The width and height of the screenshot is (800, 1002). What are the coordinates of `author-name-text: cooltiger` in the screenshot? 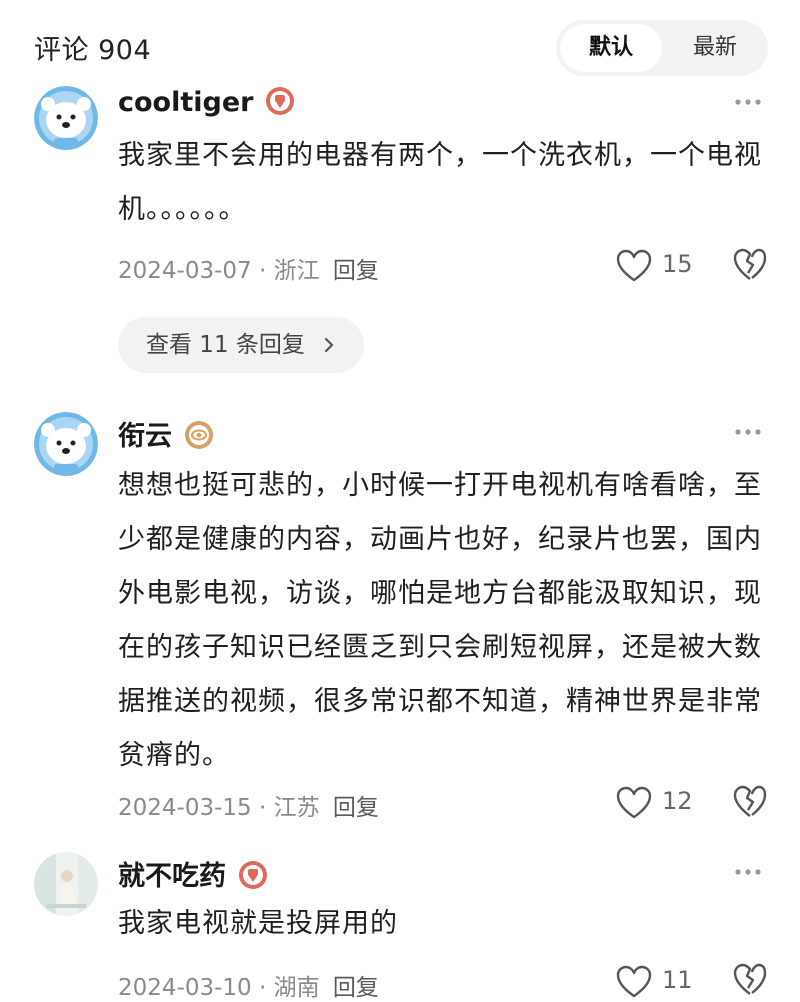 It's located at (186, 102).